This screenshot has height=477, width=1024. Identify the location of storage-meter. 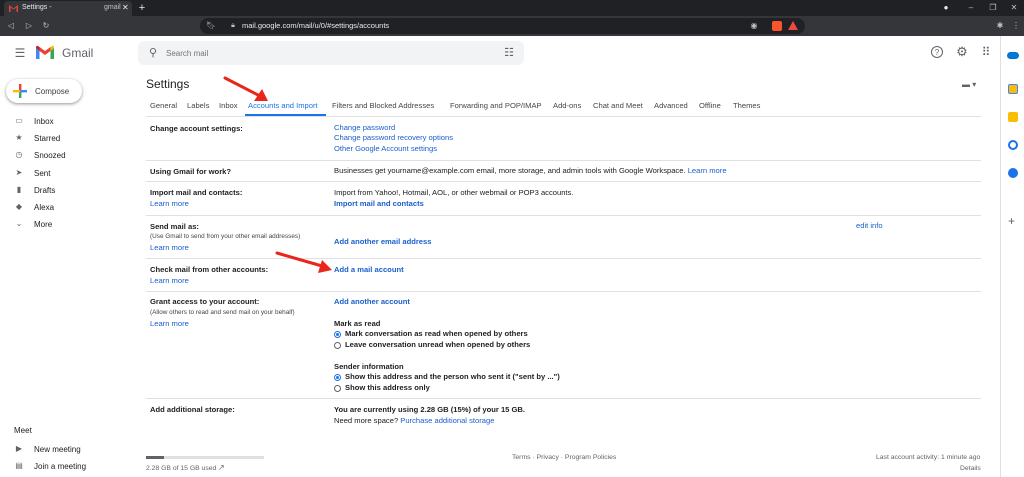
(205, 457).